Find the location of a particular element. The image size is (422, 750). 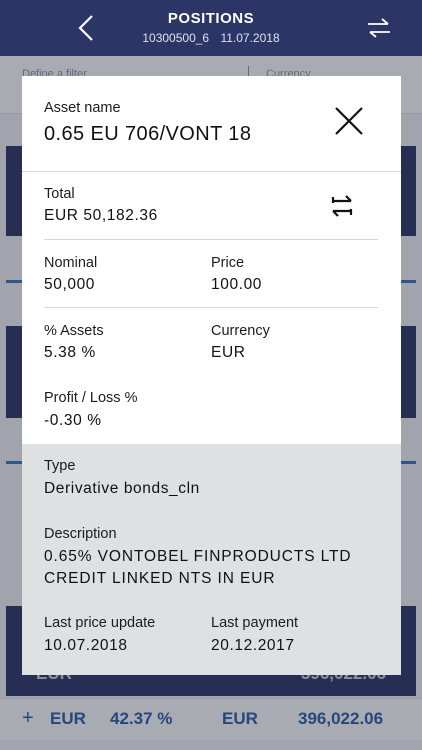

total-label: Total is located at coordinates (59, 194).